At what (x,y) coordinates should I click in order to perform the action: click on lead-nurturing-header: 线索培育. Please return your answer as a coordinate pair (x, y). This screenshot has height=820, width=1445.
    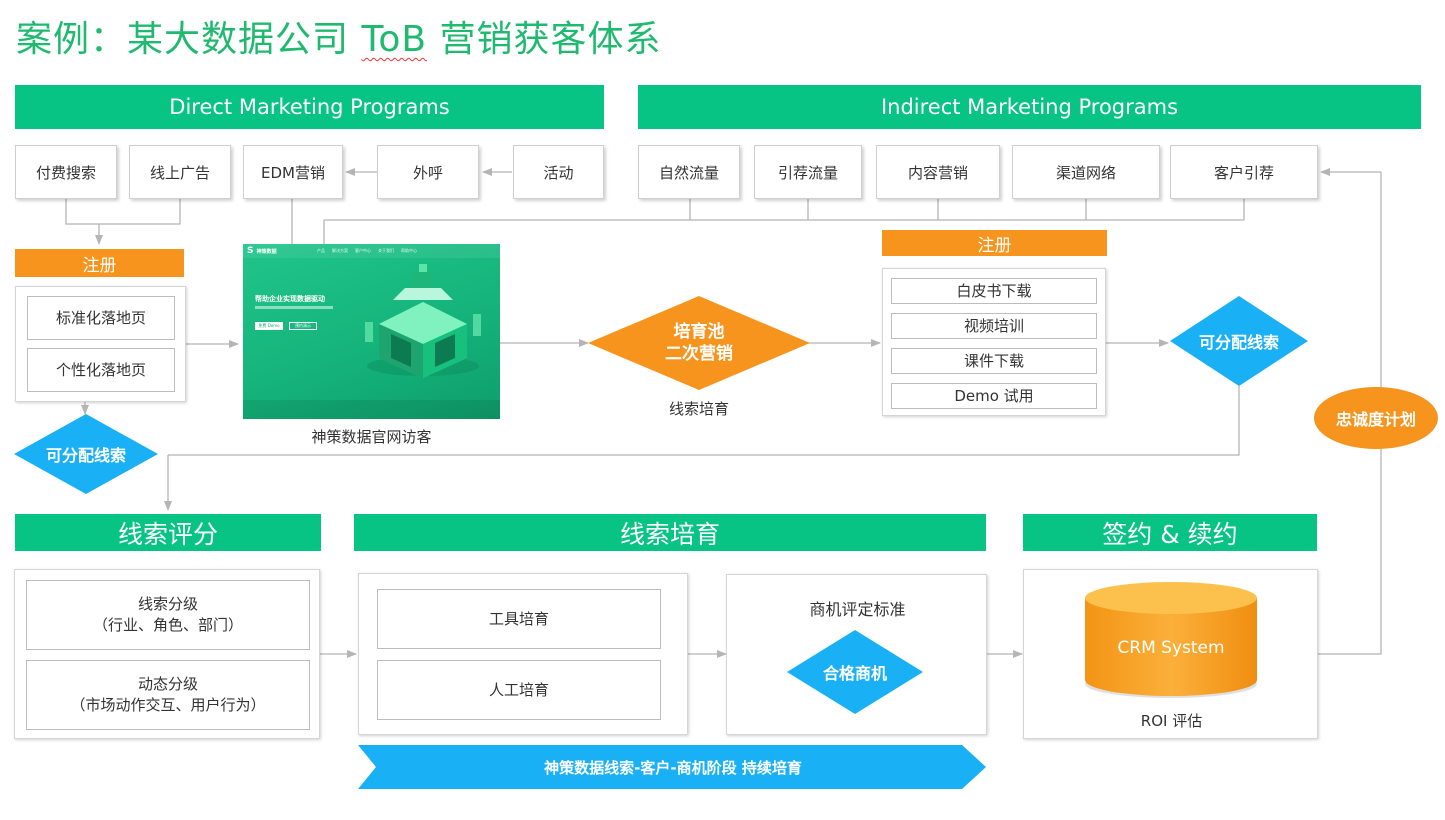
    Looking at the image, I should click on (670, 532).